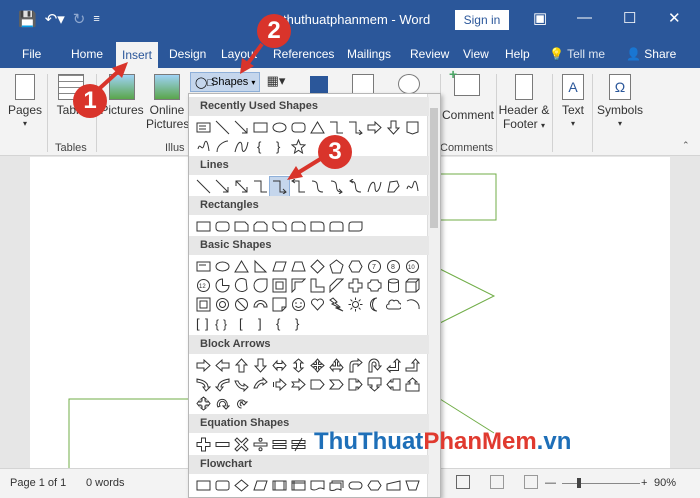  What do you see at coordinates (211, 111) in the screenshot?
I see `annotation-arrows` at bounding box center [211, 111].